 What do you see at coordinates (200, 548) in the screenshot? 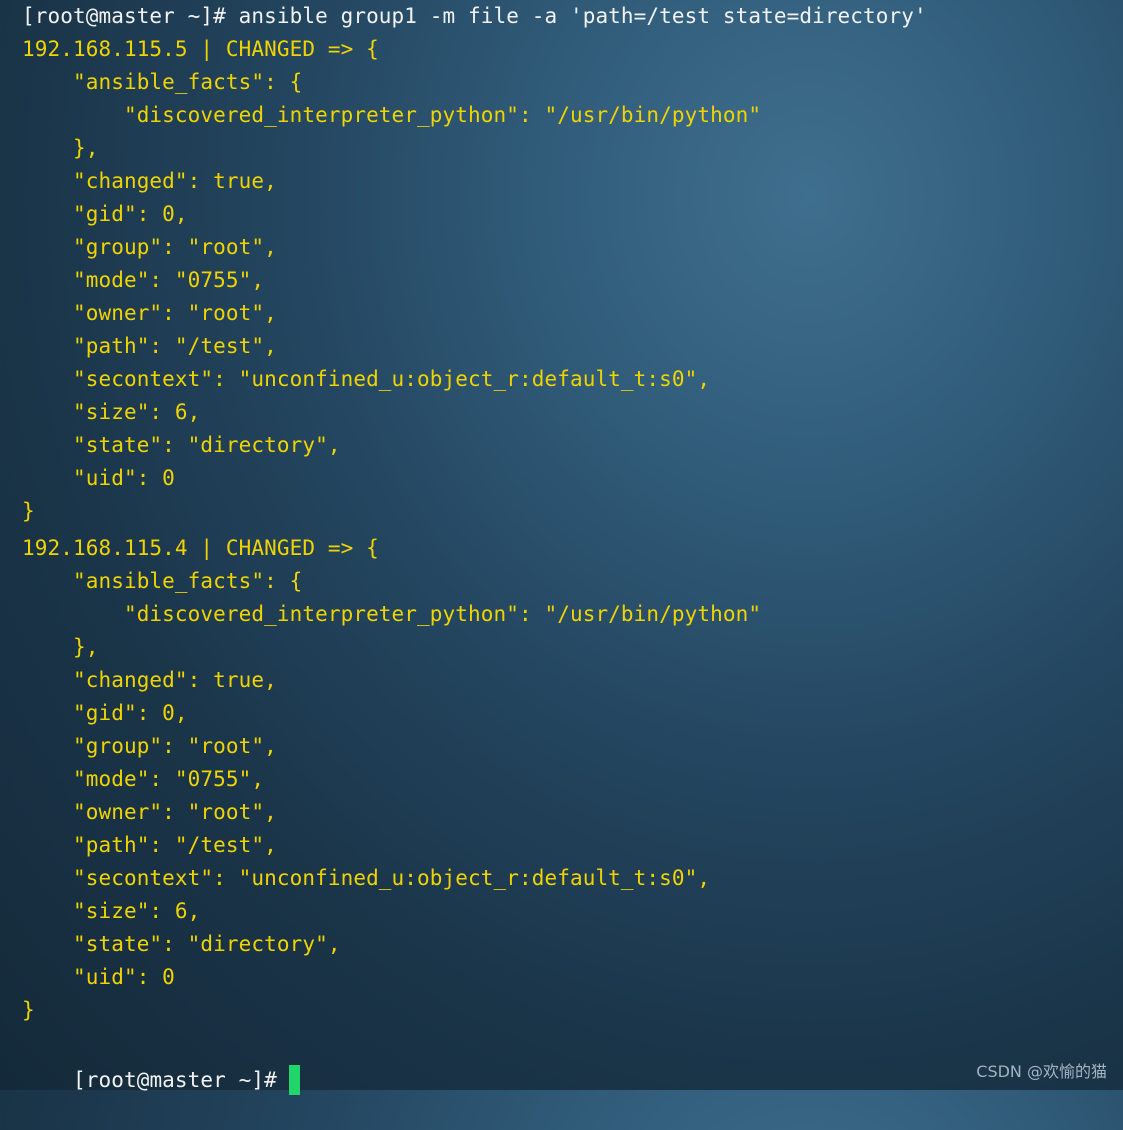
I see `result-header: 192.168.115.4 | CHANGED => {` at bounding box center [200, 548].